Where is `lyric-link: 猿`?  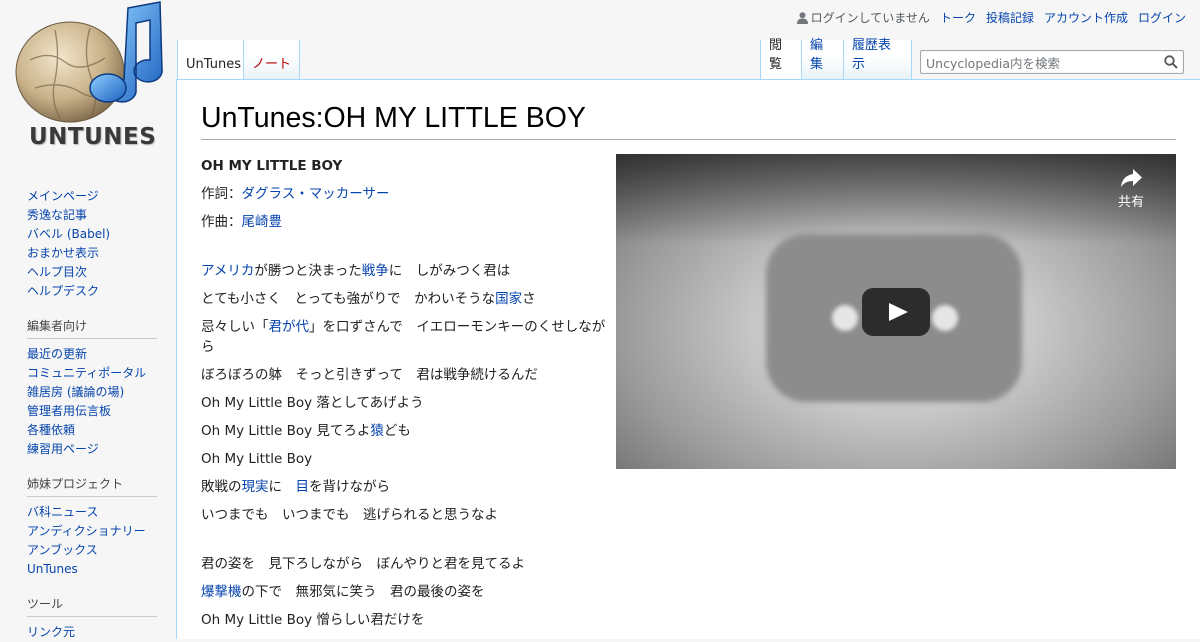 lyric-link: 猿 is located at coordinates (377, 431).